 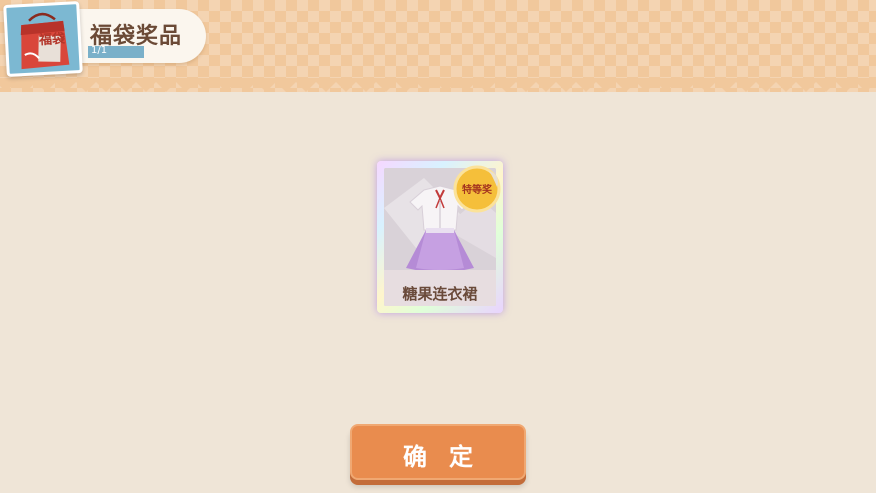 What do you see at coordinates (116, 51) in the screenshot?
I see `progress-bar: 1/1` at bounding box center [116, 51].